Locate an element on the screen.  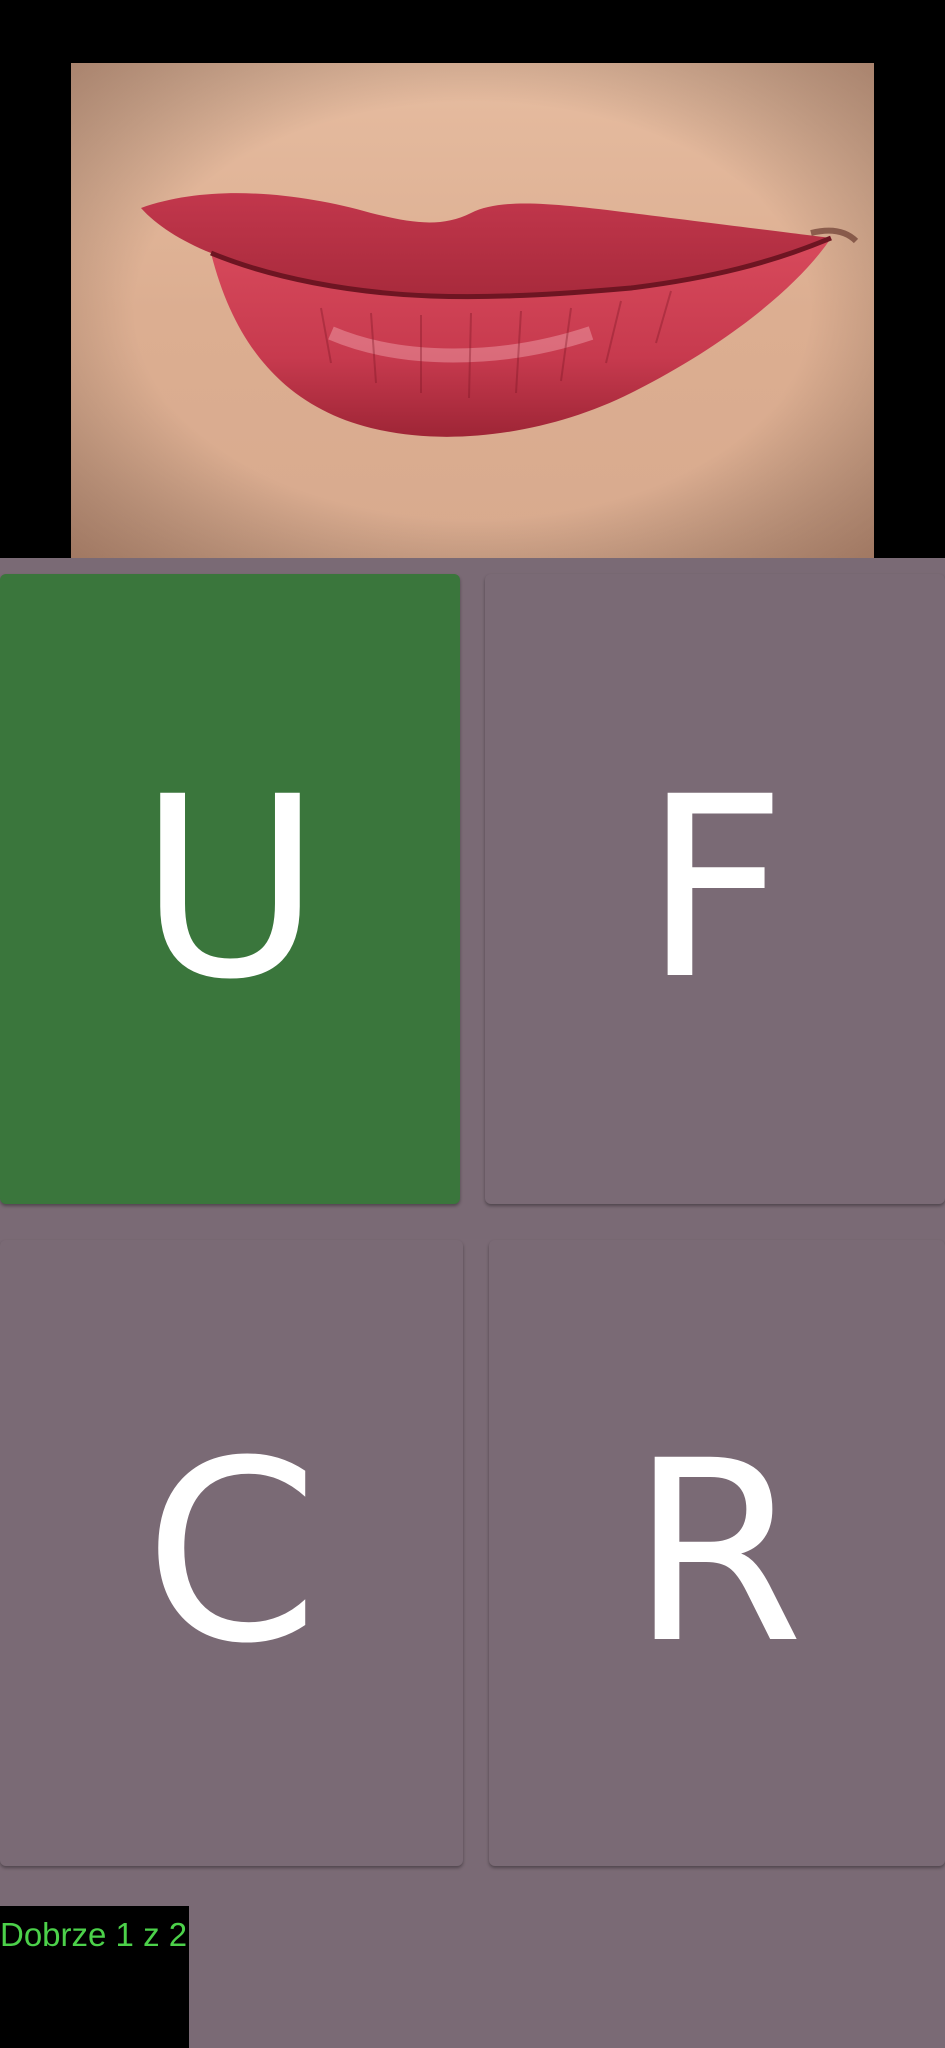
answer-tile-u: U is located at coordinates (230, 889).